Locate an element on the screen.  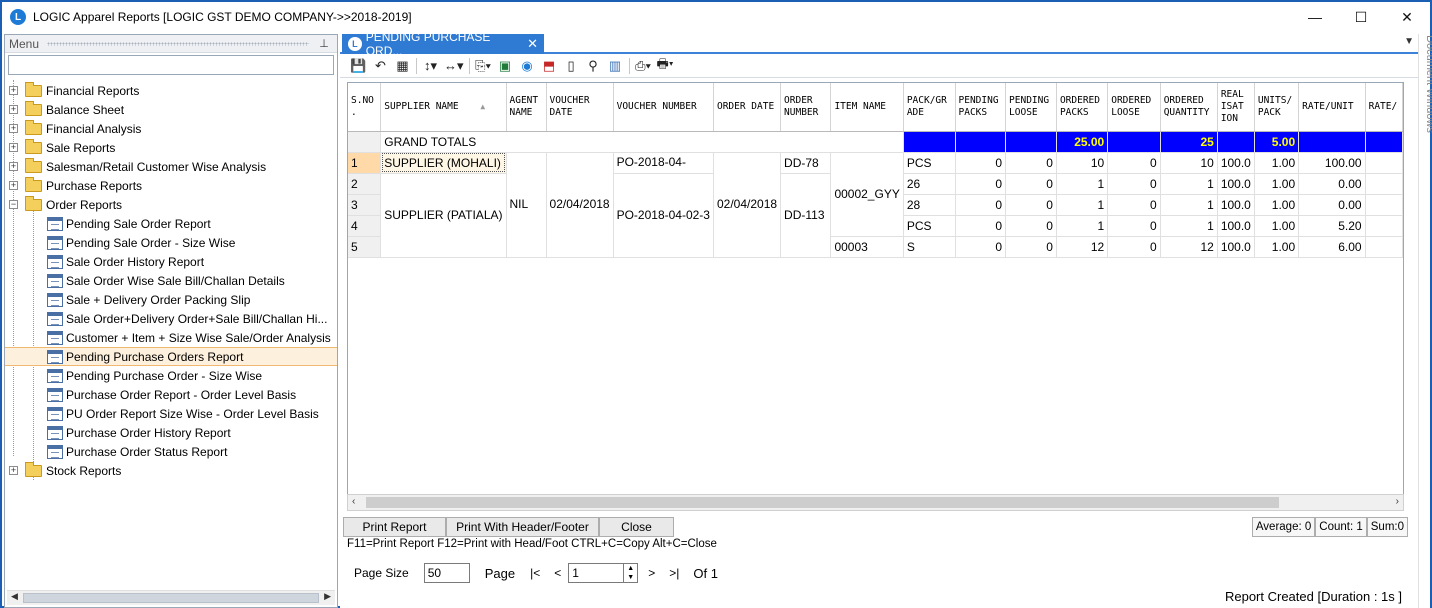
row-header: 4 is located at coordinates (365, 226).